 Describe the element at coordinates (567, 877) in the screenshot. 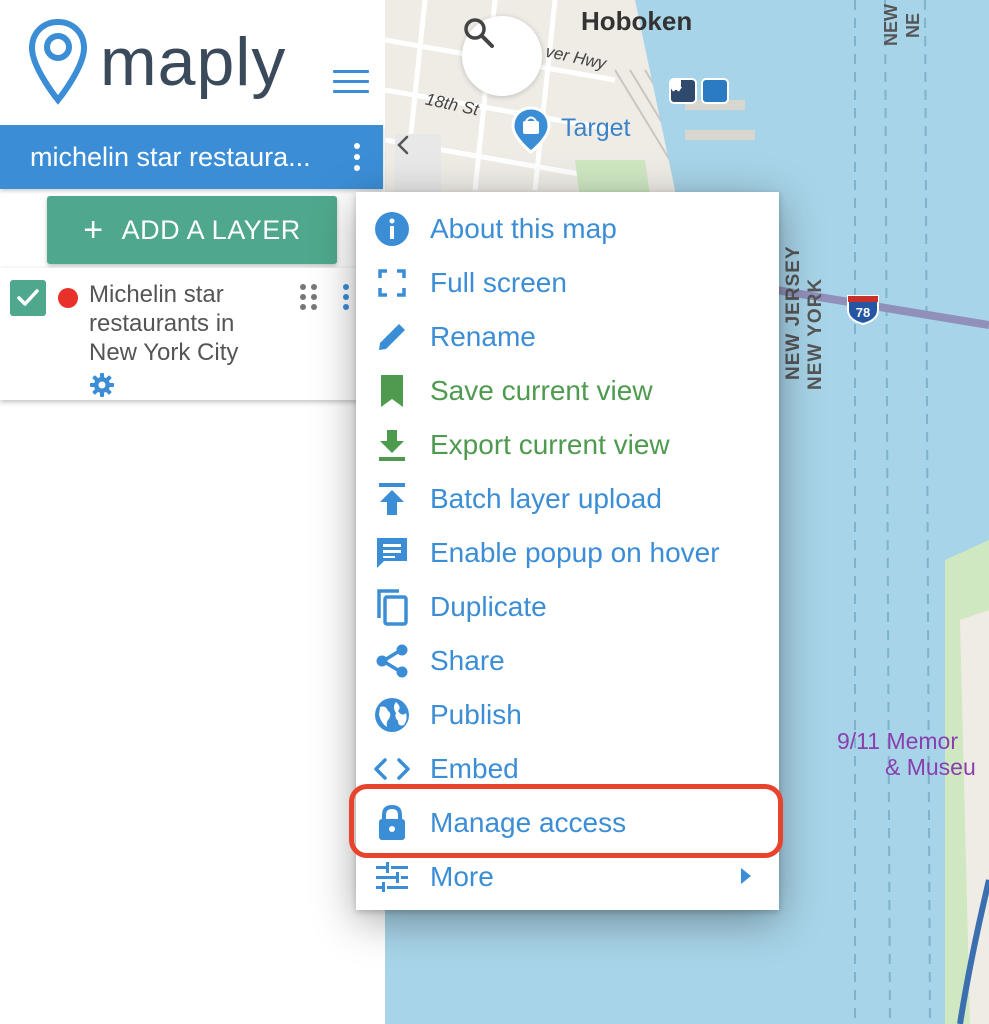

I see `menu-item-more: More` at that location.